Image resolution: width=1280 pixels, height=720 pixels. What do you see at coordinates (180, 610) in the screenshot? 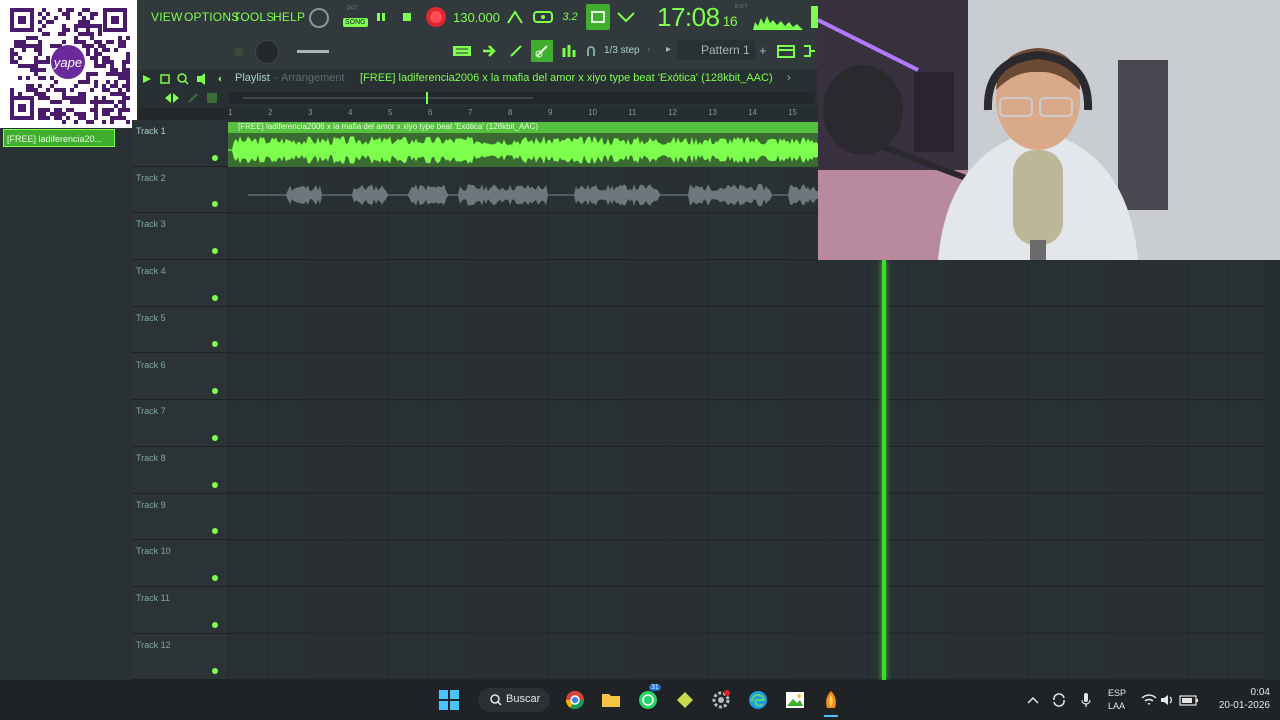
I see `track-header: Track 11` at bounding box center [180, 610].